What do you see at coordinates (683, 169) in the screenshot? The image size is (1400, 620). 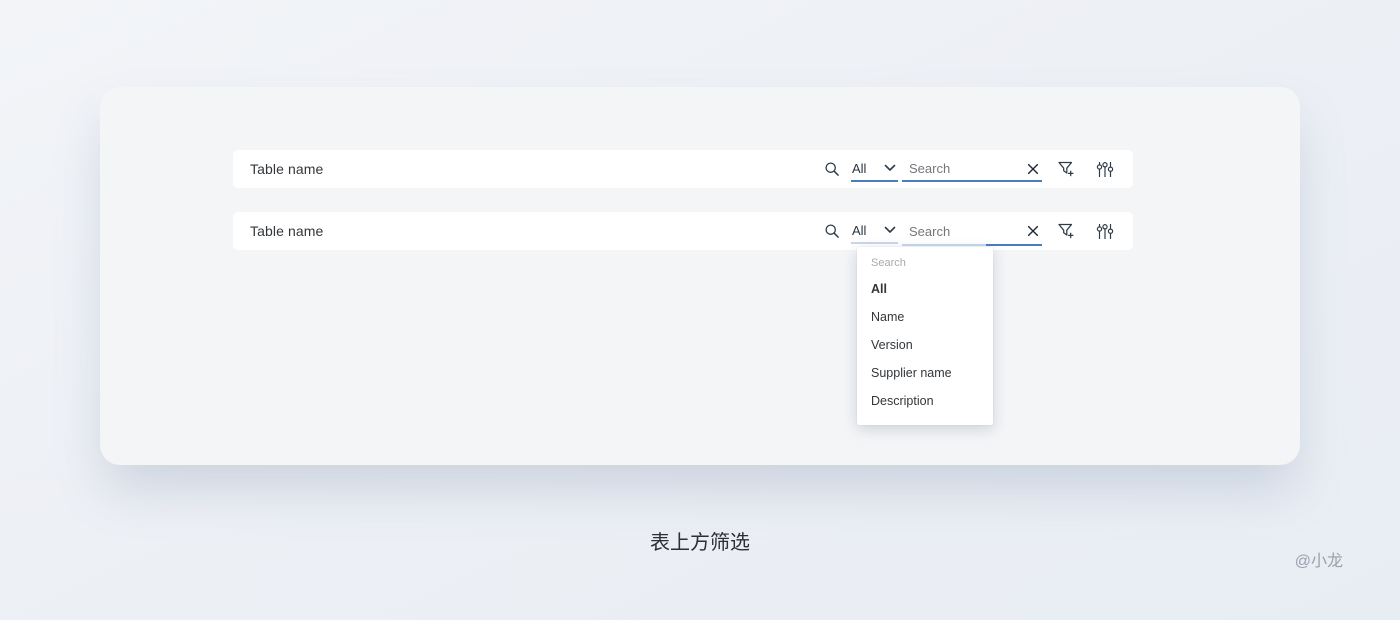 I see `table-toolbar-1: Table name All` at bounding box center [683, 169].